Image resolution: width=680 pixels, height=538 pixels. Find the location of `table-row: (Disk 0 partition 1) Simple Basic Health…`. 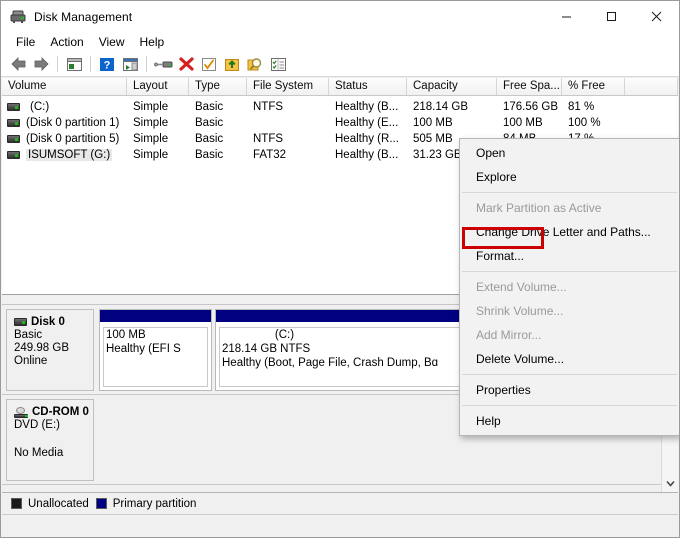

table-row: (Disk 0 partition 1) Simple Basic Health… is located at coordinates (340, 123).